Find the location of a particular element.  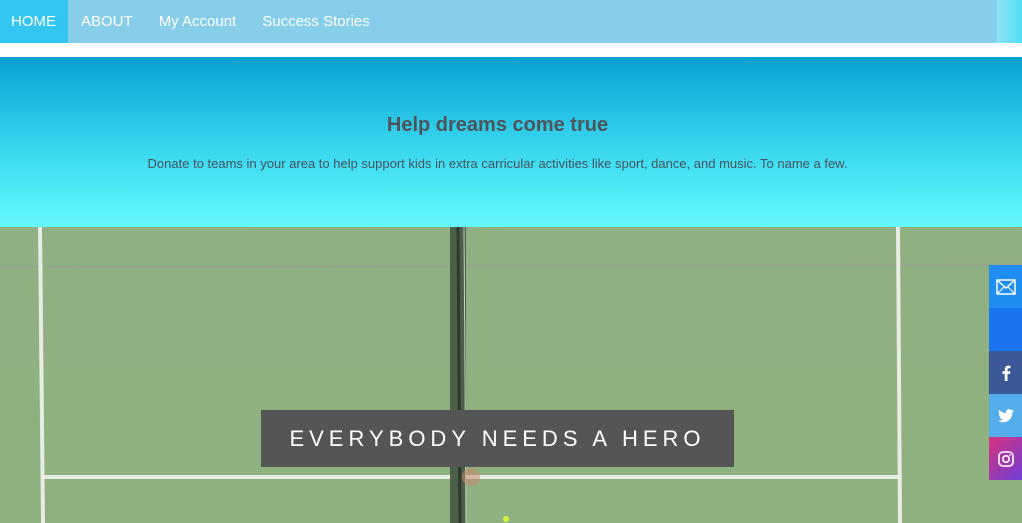

top-navbar: HOME ABOUT My Account Success Stories is located at coordinates (498, 21).